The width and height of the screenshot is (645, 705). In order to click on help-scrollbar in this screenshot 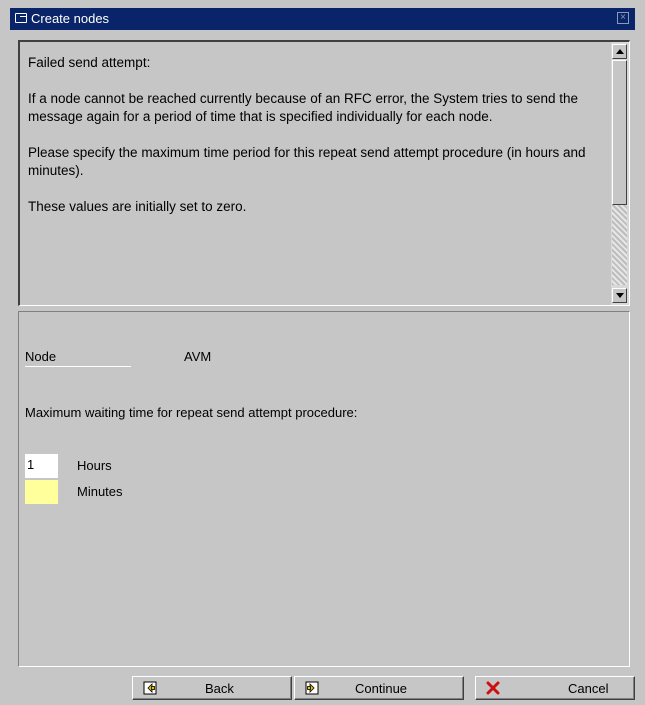, I will do `click(620, 173)`.